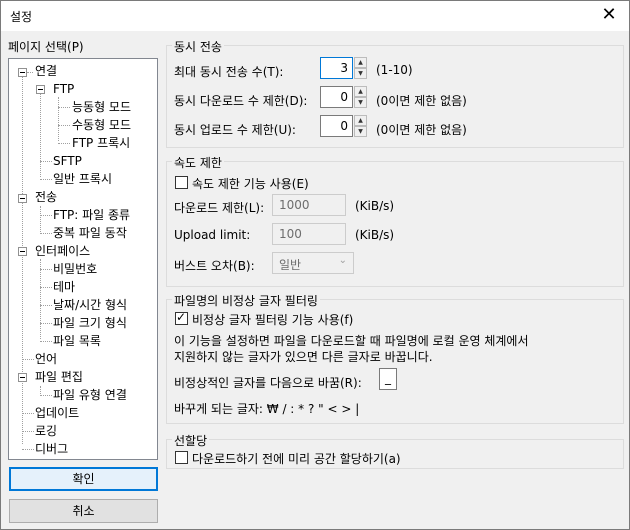  Describe the element at coordinates (421, 130) in the screenshot. I see `upload-limit-count-hint: (0이면 제한 없음)` at that location.